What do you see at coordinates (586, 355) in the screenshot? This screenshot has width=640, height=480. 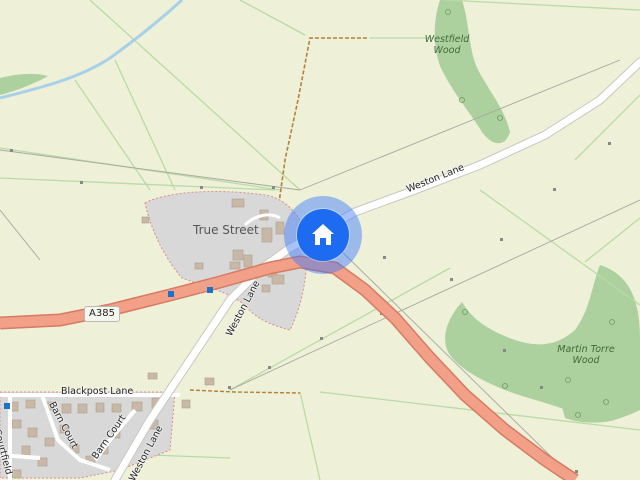 I see `place-label-martin-torre-wood: Martin Torre Wood` at bounding box center [586, 355].